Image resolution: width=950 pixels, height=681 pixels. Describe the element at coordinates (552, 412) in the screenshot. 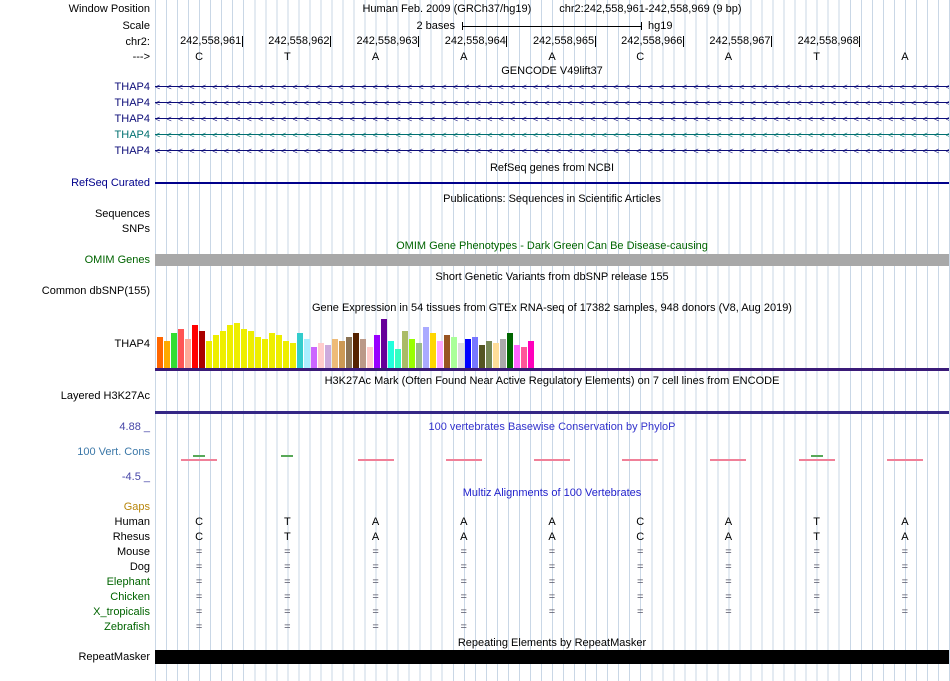

I see `h3k27ac-signal-bar` at that location.